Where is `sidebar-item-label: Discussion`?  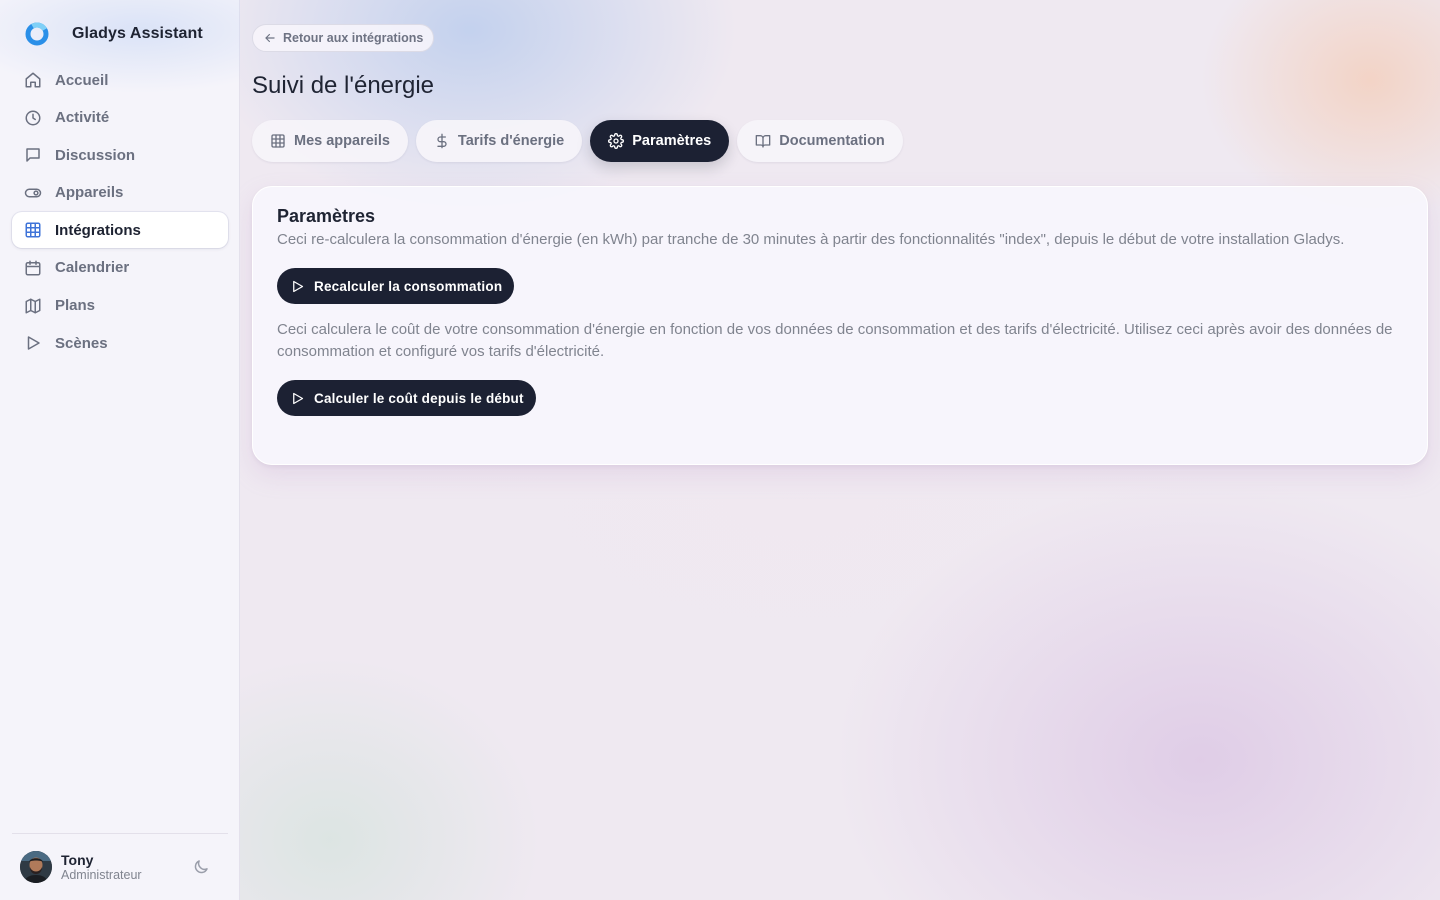 sidebar-item-label: Discussion is located at coordinates (95, 155).